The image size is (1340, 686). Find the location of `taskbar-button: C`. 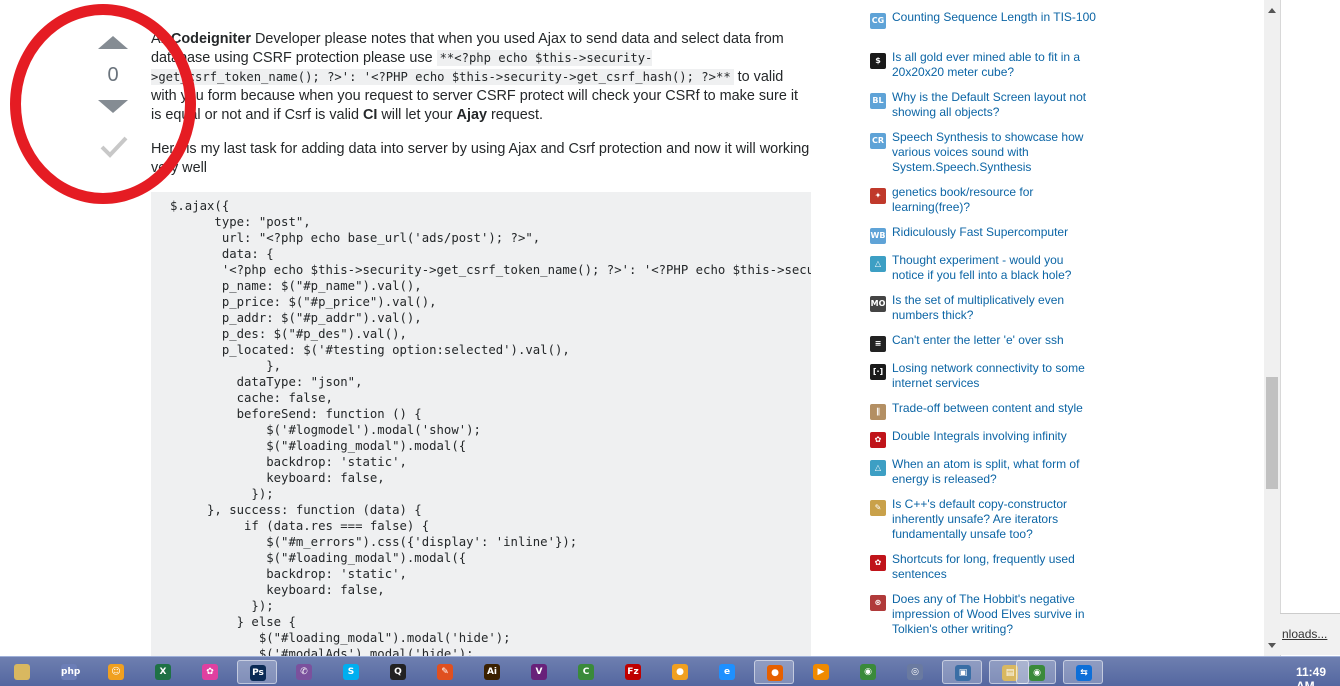

taskbar-button: C is located at coordinates (586, 672).